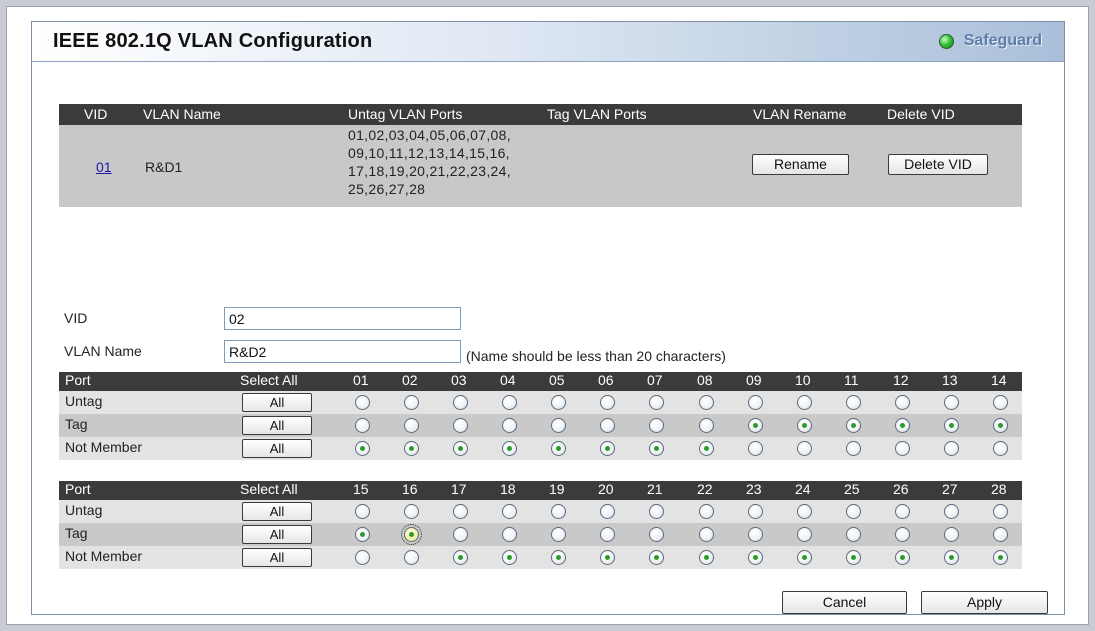 The width and height of the screenshot is (1095, 631). I want to click on safeguard-indicator: Safeguard, so click(990, 41).